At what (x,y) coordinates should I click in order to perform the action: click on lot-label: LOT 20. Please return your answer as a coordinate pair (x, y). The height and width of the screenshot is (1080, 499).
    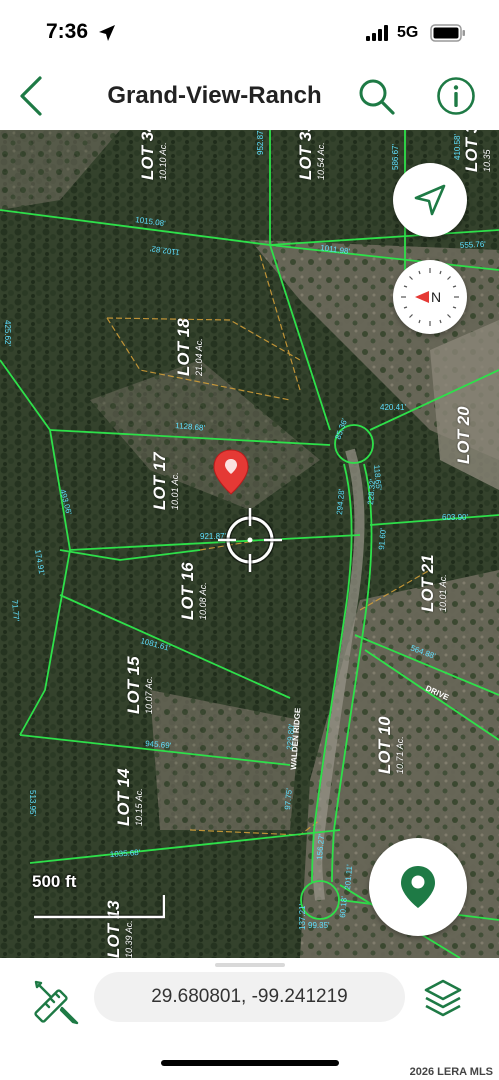
    Looking at the image, I should click on (464, 435).